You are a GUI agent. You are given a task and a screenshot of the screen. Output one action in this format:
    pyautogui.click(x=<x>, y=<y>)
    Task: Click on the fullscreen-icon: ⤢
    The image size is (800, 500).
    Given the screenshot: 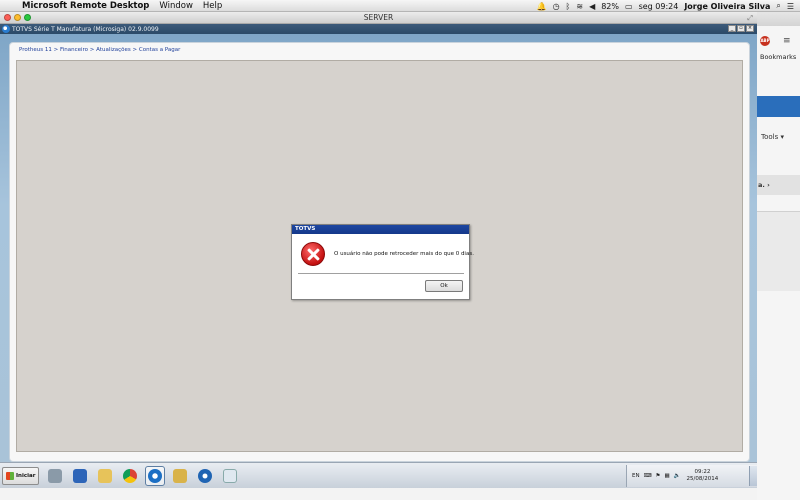 What is the action you would take?
    pyautogui.click(x=750, y=18)
    